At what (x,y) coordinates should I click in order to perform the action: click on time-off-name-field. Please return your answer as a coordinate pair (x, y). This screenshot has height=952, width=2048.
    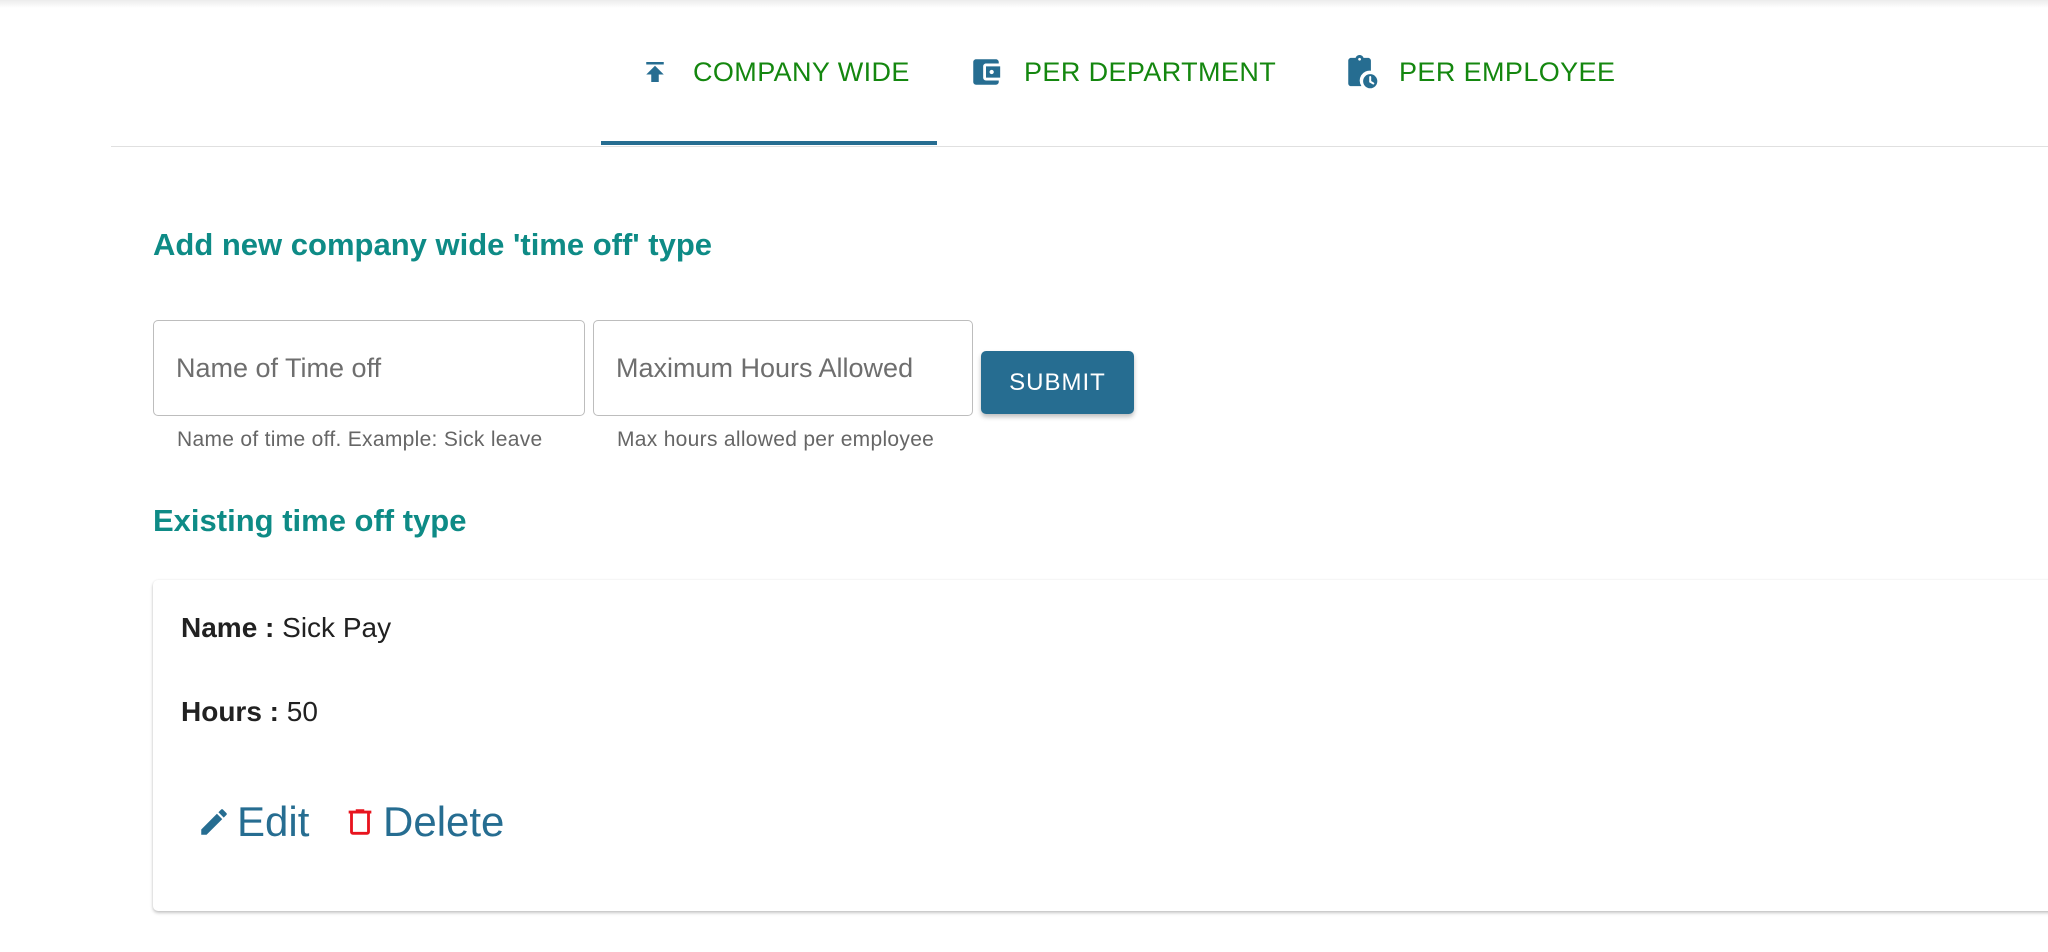
    Looking at the image, I should click on (369, 368).